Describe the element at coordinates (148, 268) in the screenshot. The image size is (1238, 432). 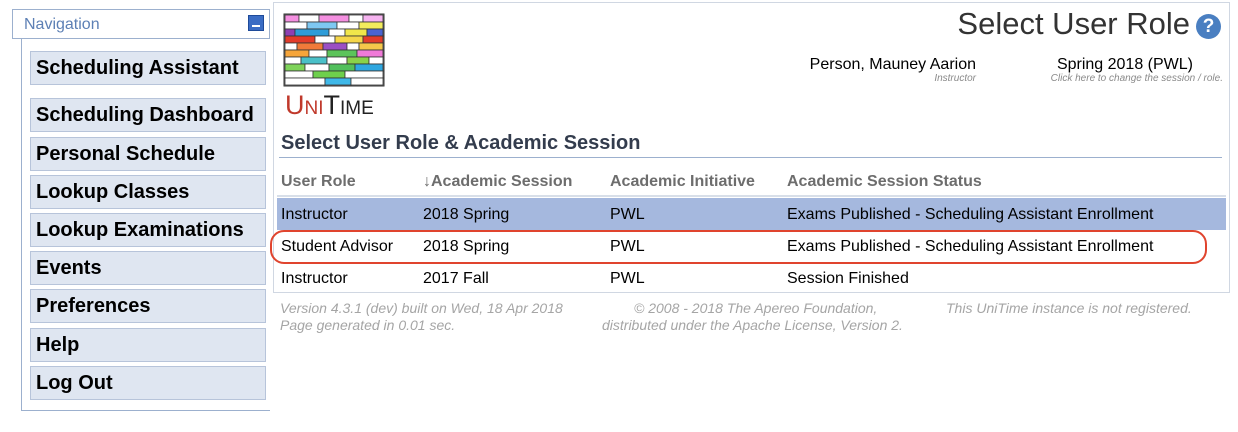
I see `nav-item-events: Events` at that location.